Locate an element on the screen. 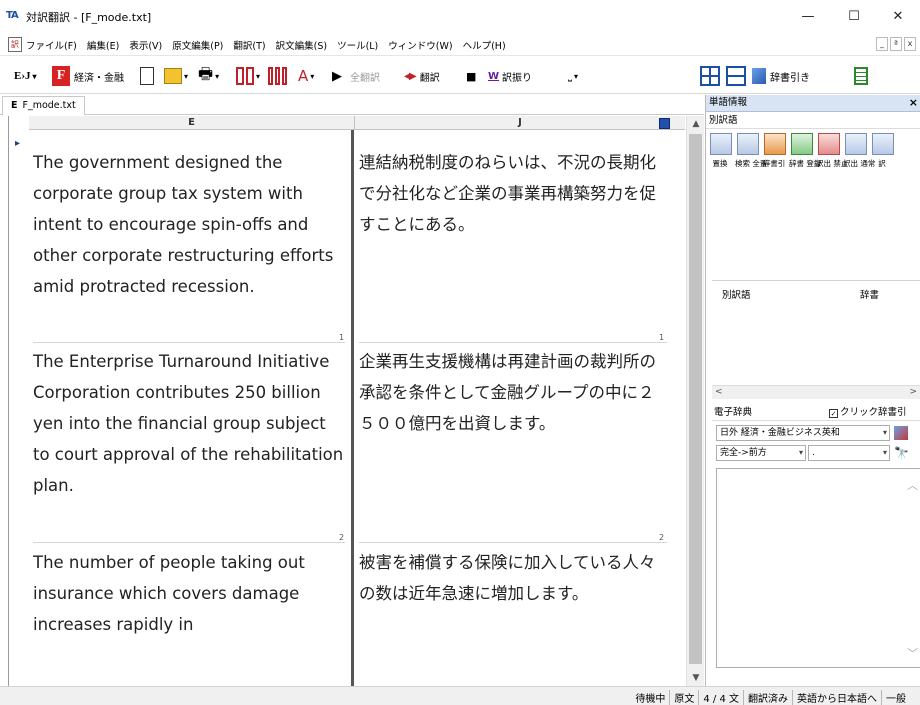  dictionary-lookup-button: 辞書引き is located at coordinates (781, 76).